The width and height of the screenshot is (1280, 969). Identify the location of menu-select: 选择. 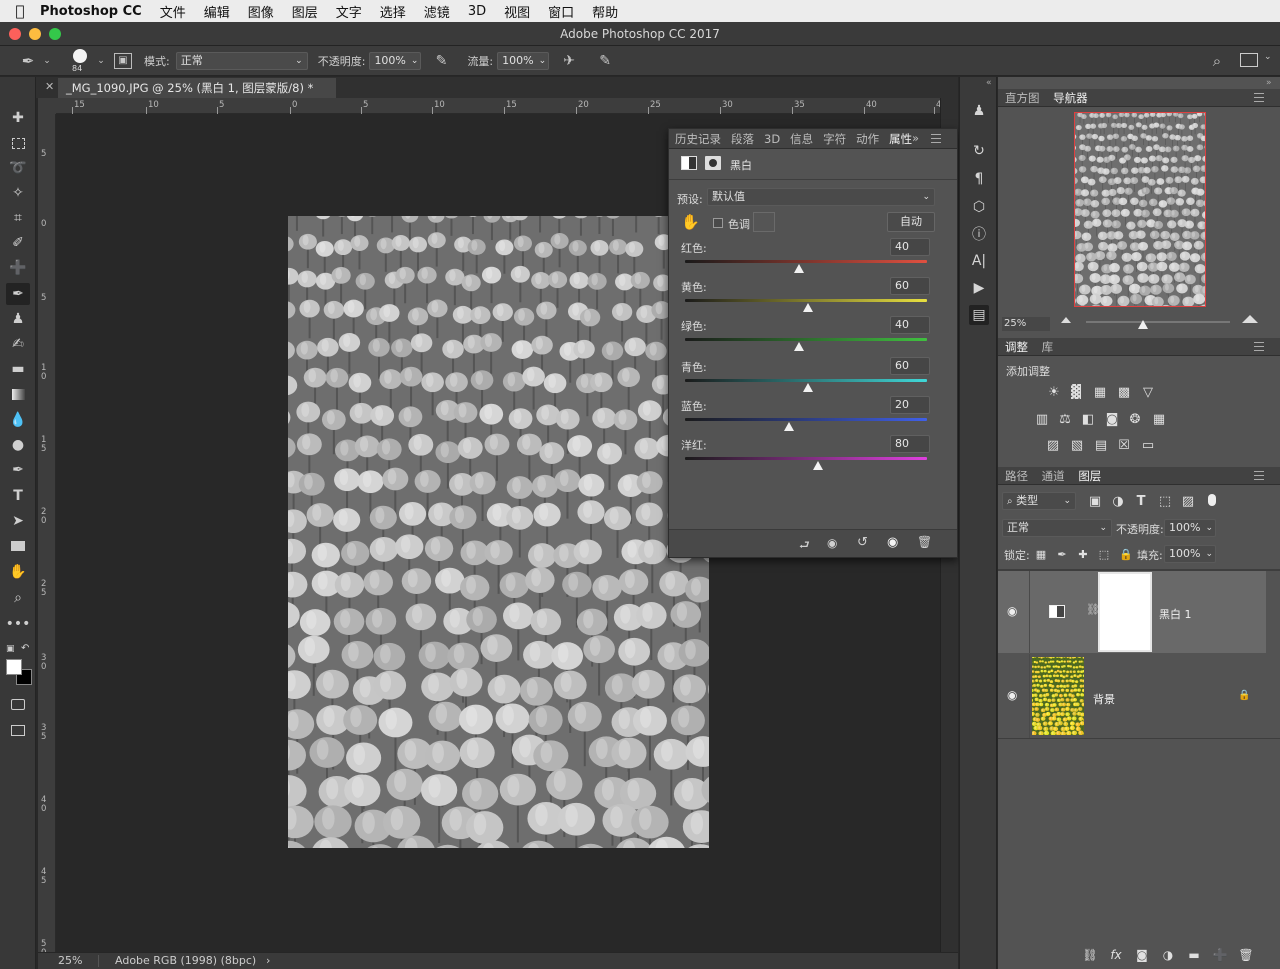
(393, 11).